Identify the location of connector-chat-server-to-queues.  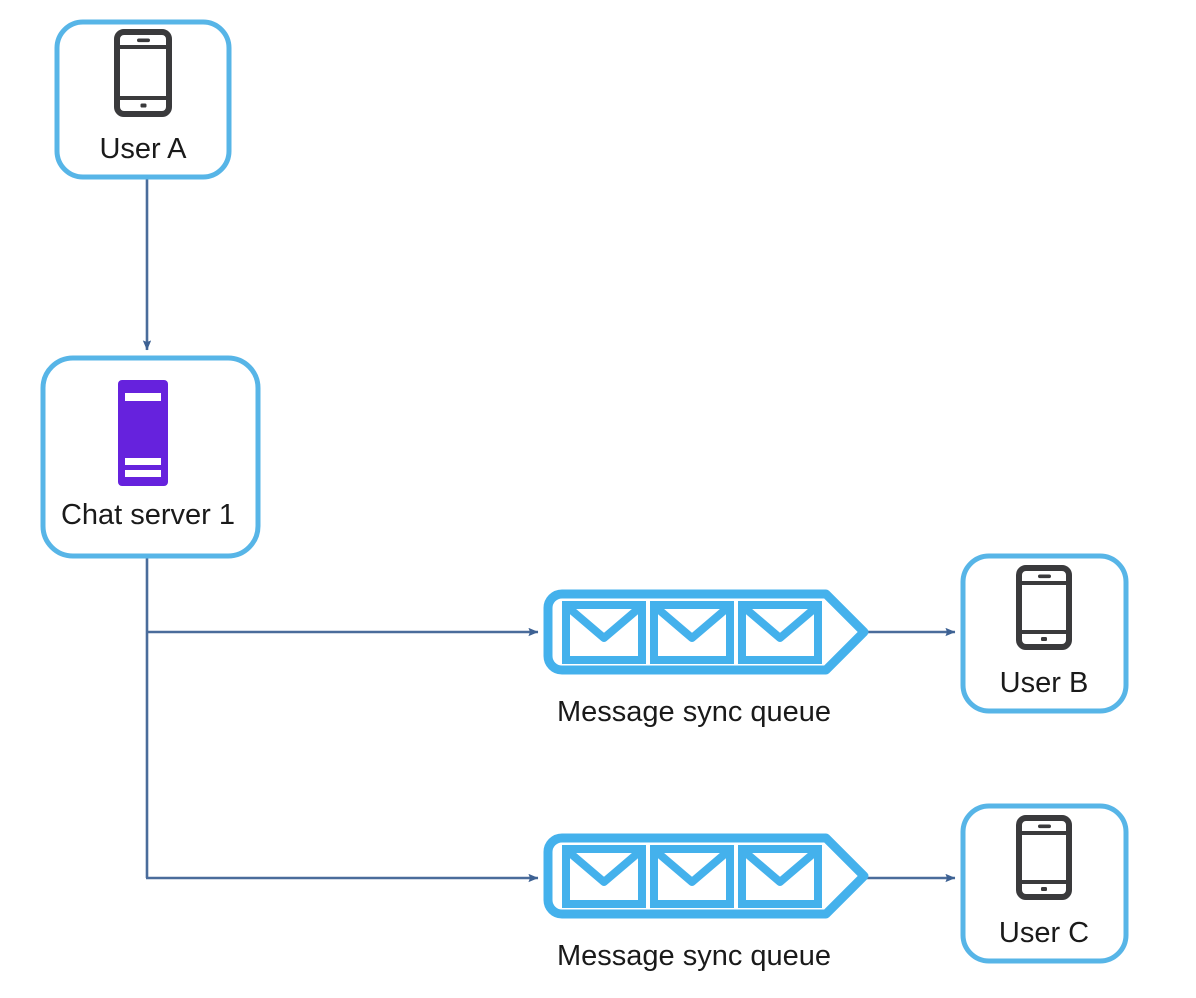
(342, 719).